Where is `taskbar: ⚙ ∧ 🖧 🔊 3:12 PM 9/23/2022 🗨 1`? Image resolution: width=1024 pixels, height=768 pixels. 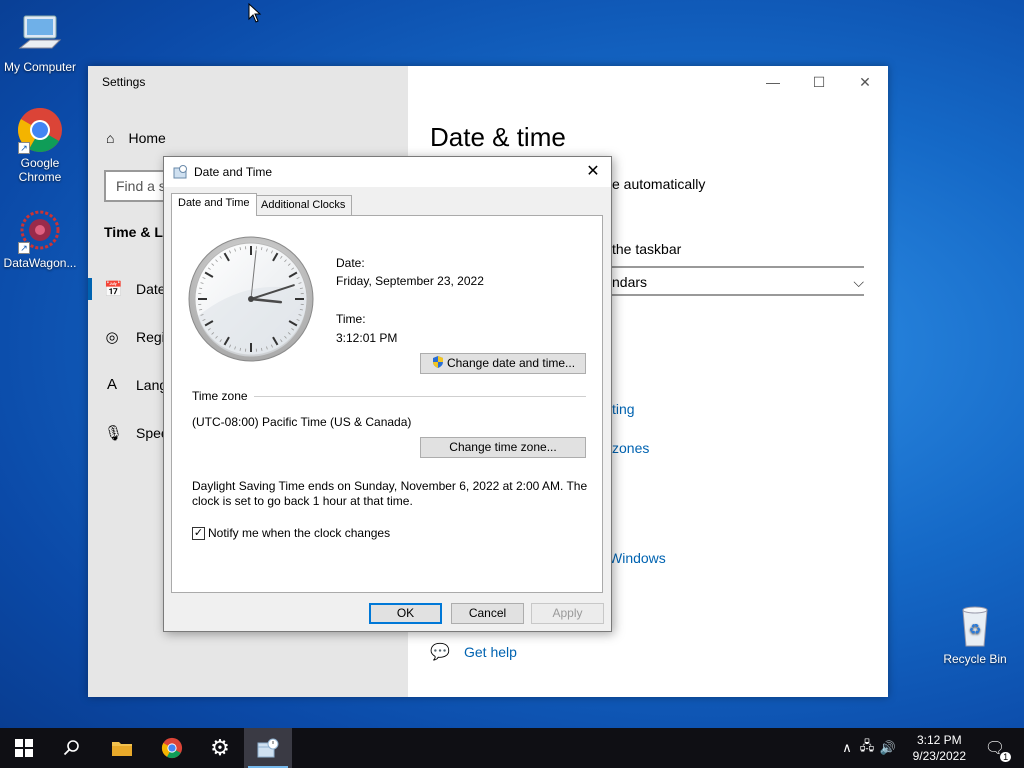
taskbar: ⚙ ∧ 🖧 🔊 3:12 PM 9/23/2022 🗨 1 is located at coordinates (512, 748).